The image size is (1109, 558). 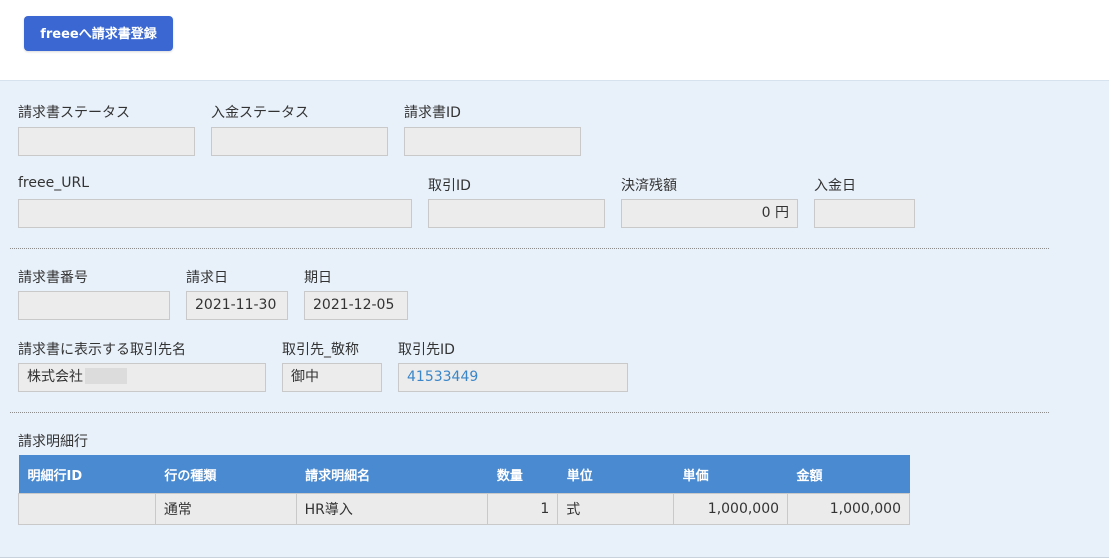 What do you see at coordinates (513, 377) in the screenshot?
I see `partner-id-link: 41533449` at bounding box center [513, 377].